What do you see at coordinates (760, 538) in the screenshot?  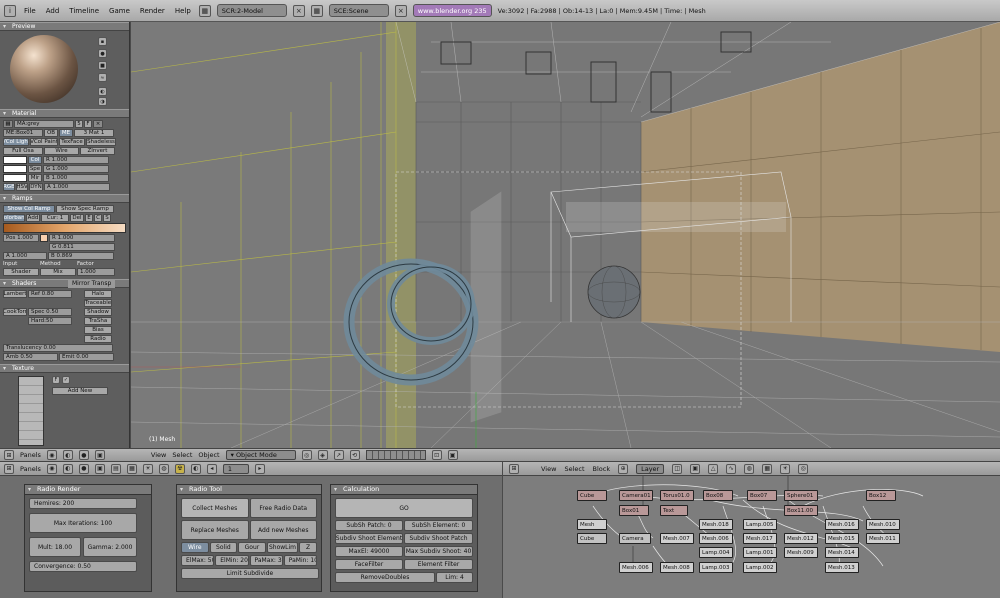 I see `oops-node: Mesh.017` at bounding box center [760, 538].